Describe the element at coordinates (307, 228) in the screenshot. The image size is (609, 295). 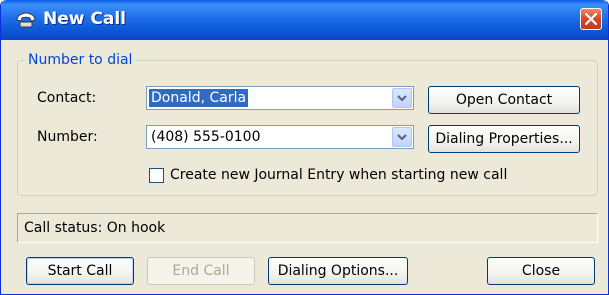
I see `call-status-bar: Call status: On hook` at that location.